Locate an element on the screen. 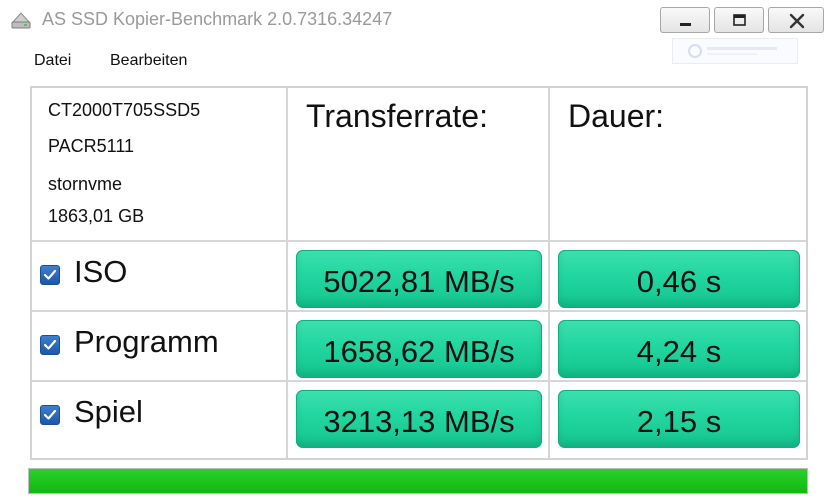 Image resolution: width=840 pixels, height=500 pixels. duration-result-programm: 4,24 s is located at coordinates (679, 349).